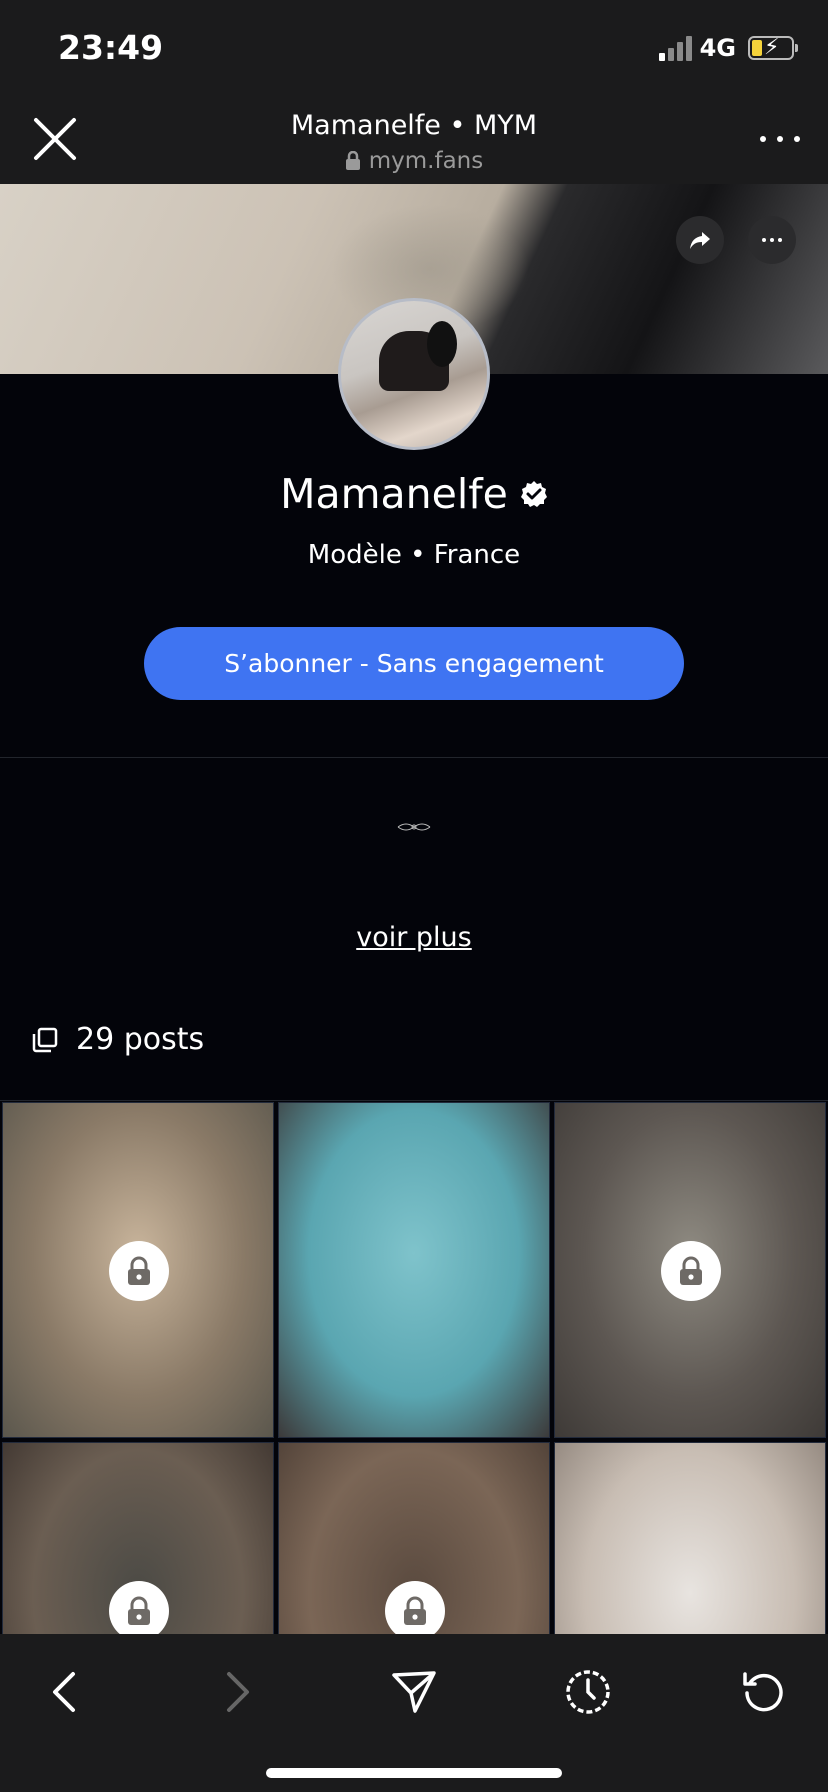 This screenshot has height=1792, width=828. What do you see at coordinates (140, 1039) in the screenshot?
I see `posts-count: 29 posts` at bounding box center [140, 1039].